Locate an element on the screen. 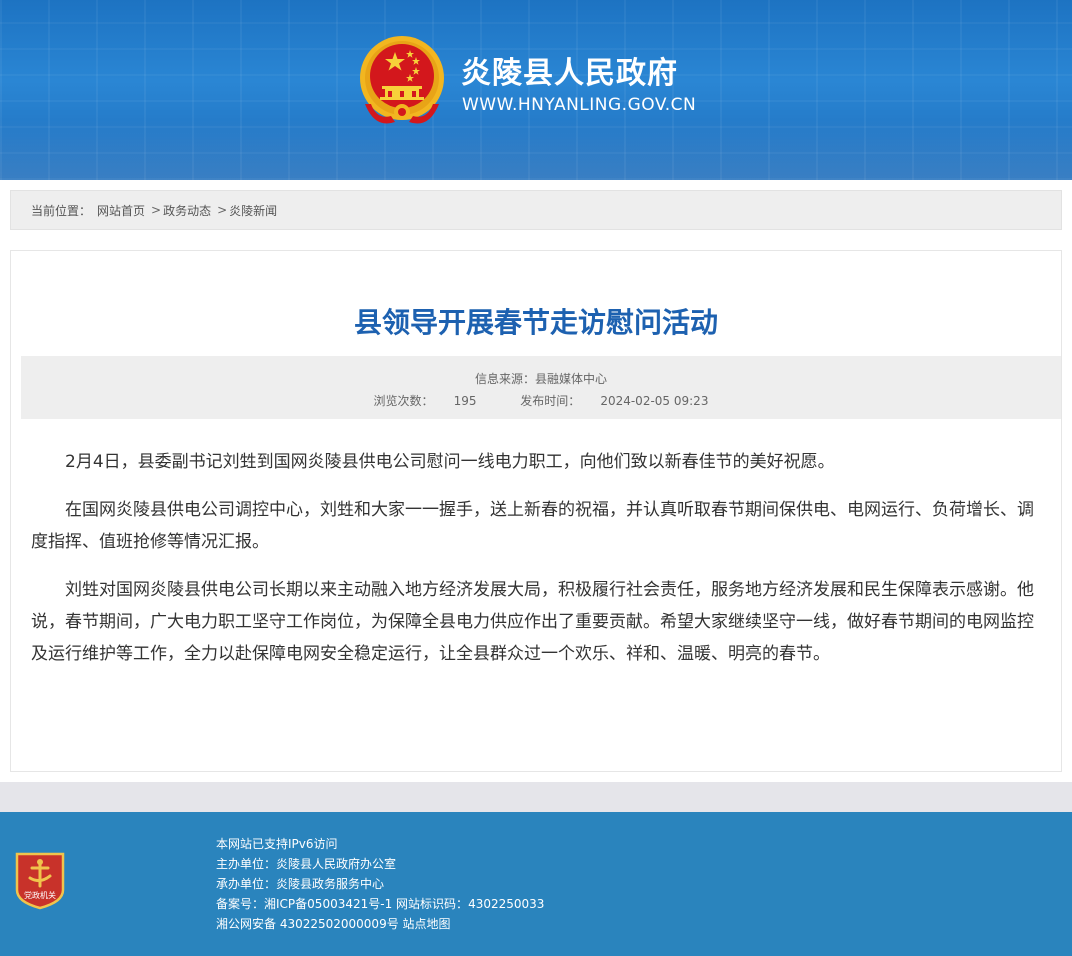 The width and height of the screenshot is (1072, 956). article-stats: 浏览次数： 195 发布时间： 2024-02-05 09:23 is located at coordinates (541, 400).